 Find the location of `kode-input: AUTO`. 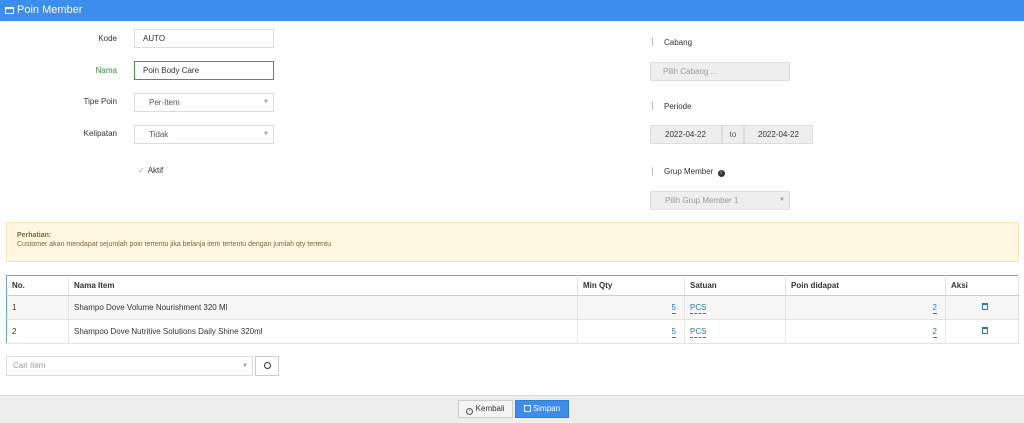

kode-input: AUTO is located at coordinates (204, 38).